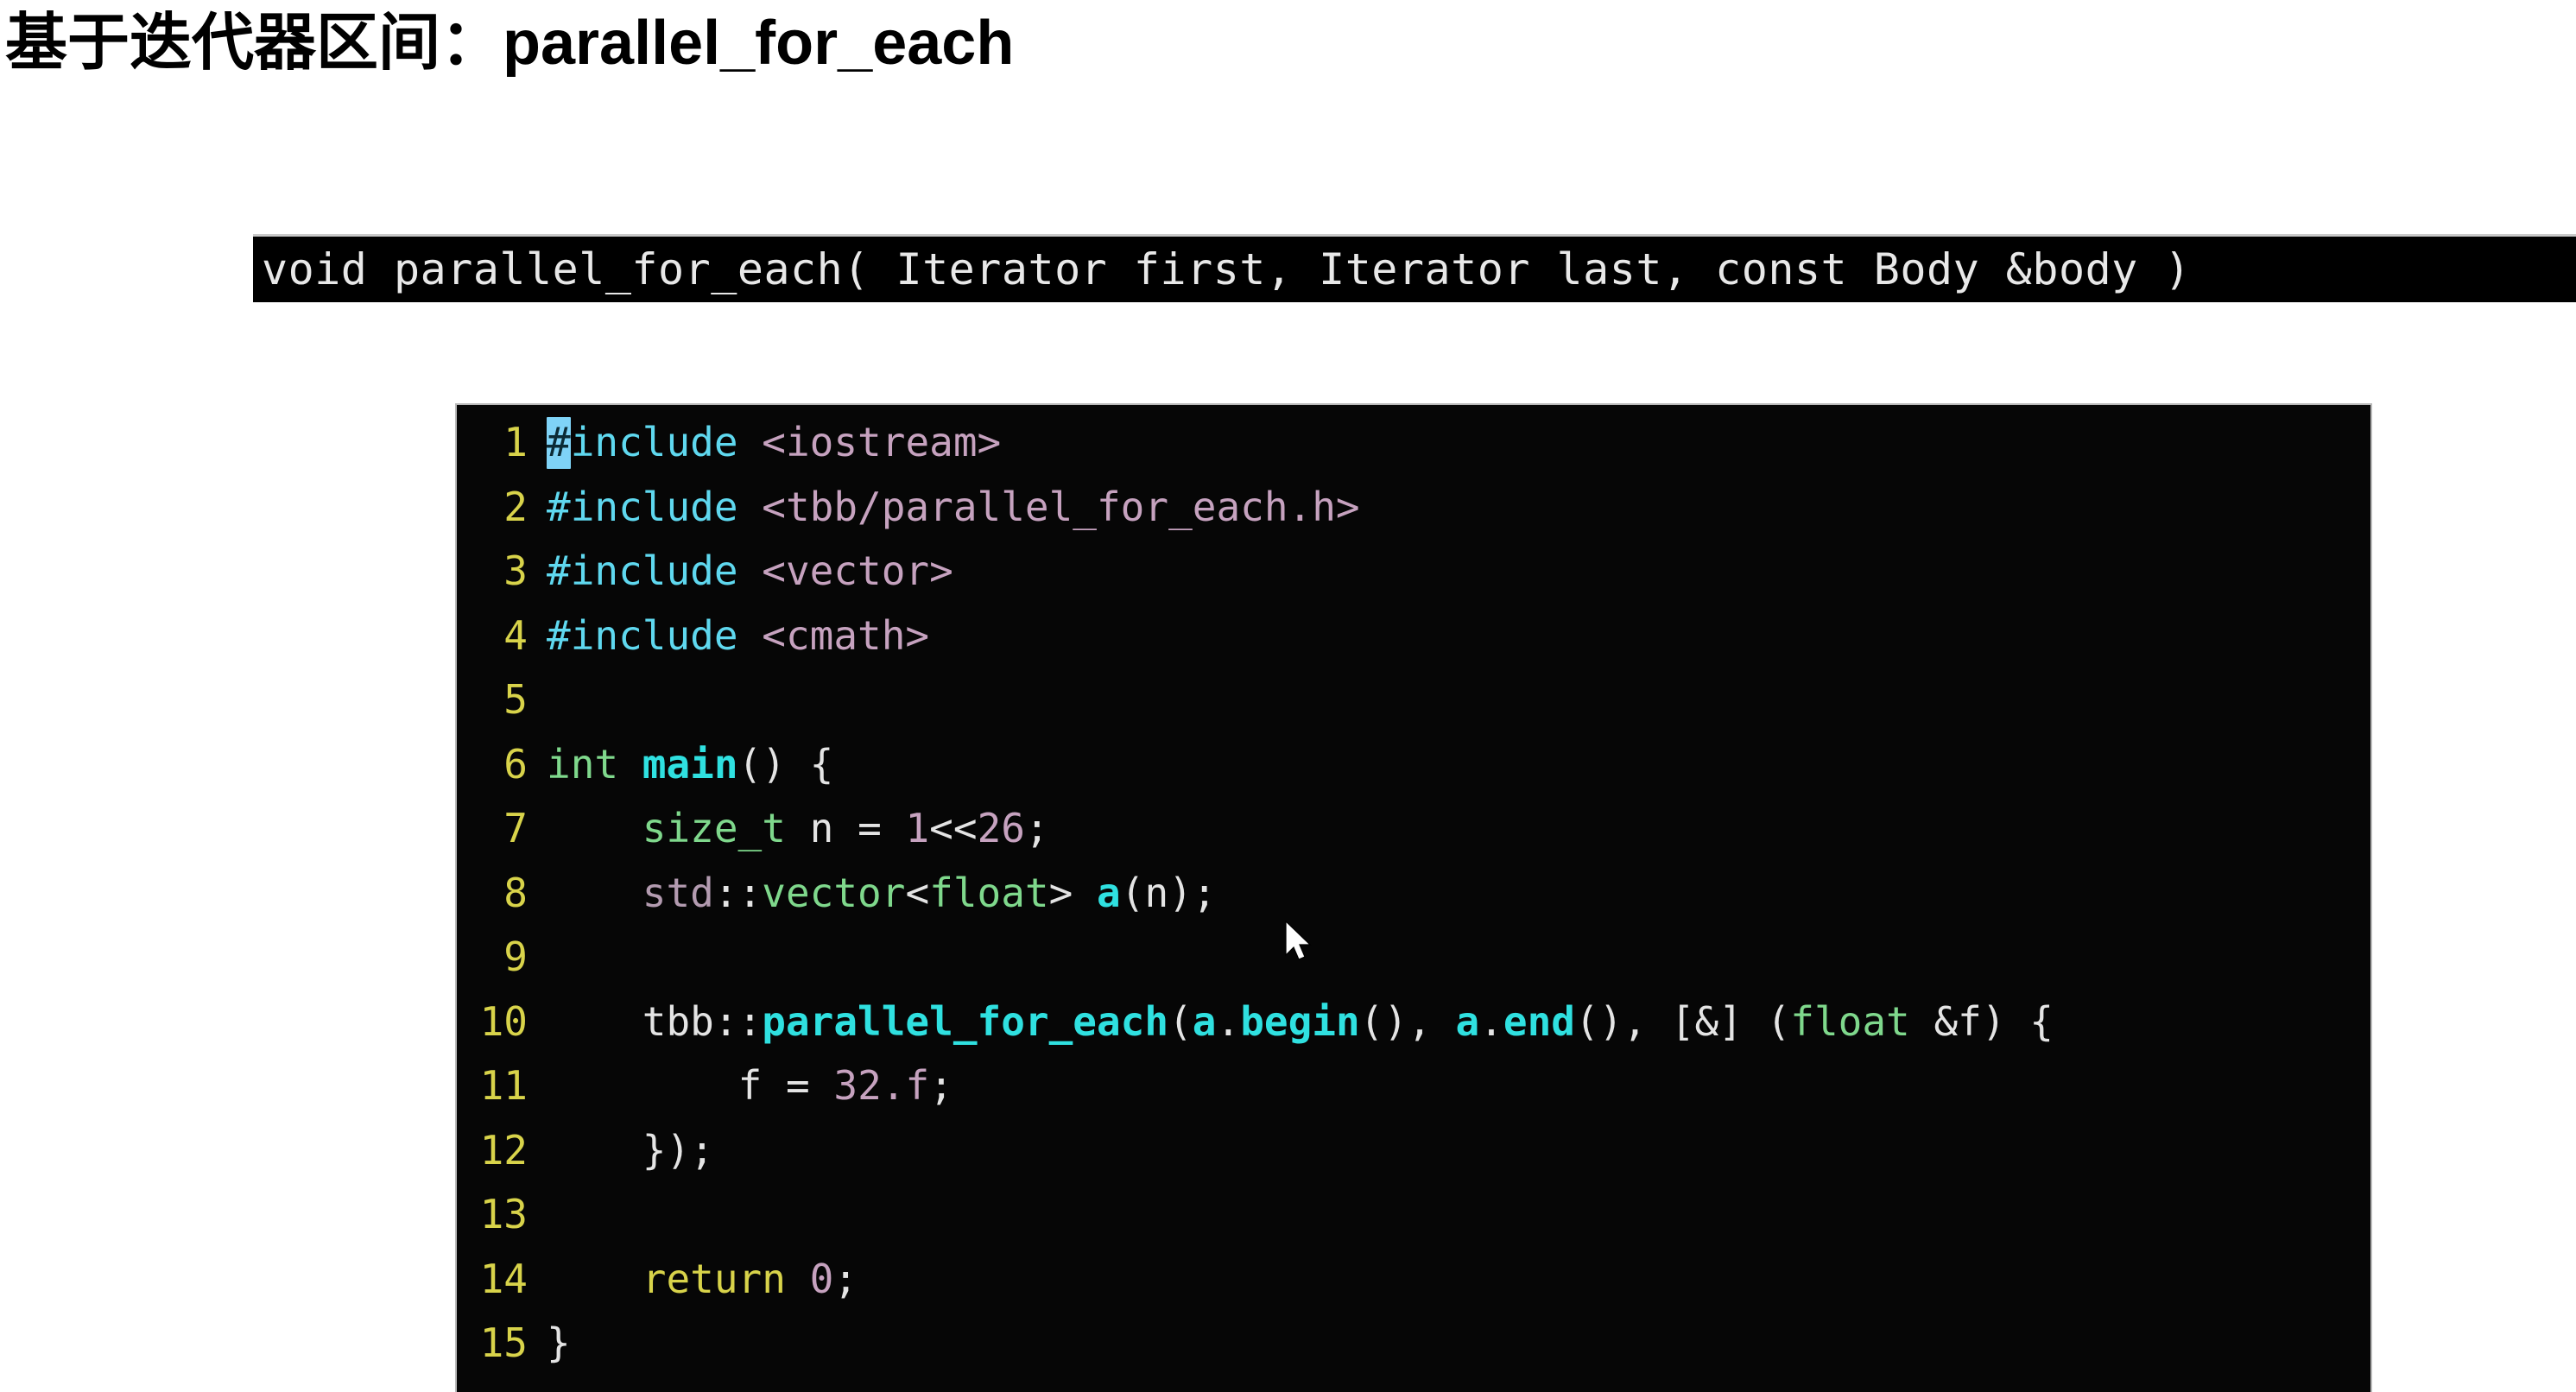 Image resolution: width=2576 pixels, height=1392 pixels. I want to click on code-line-text: return 0;, so click(750, 1278).